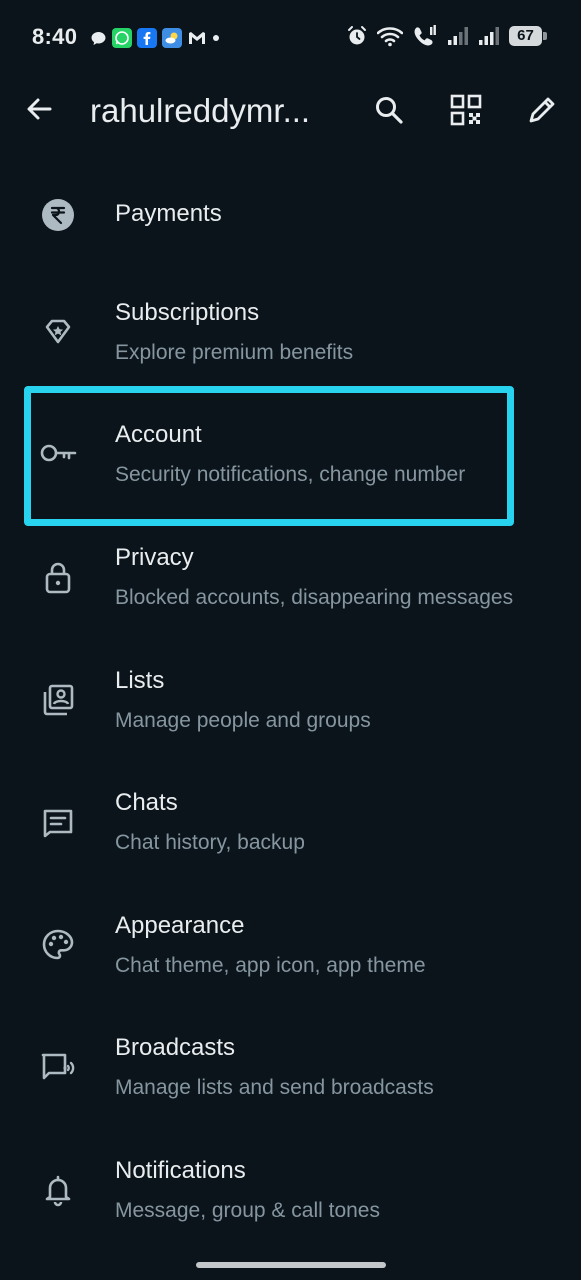 Image resolution: width=581 pixels, height=1280 pixels. Describe the element at coordinates (58, 823) in the screenshot. I see `chat-icon` at that location.